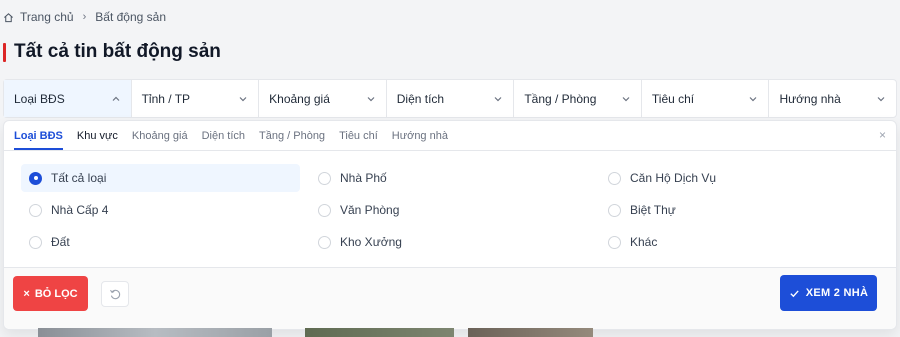 The image size is (900, 337). I want to click on filter-label: Tầng / Phòng, so click(560, 98).